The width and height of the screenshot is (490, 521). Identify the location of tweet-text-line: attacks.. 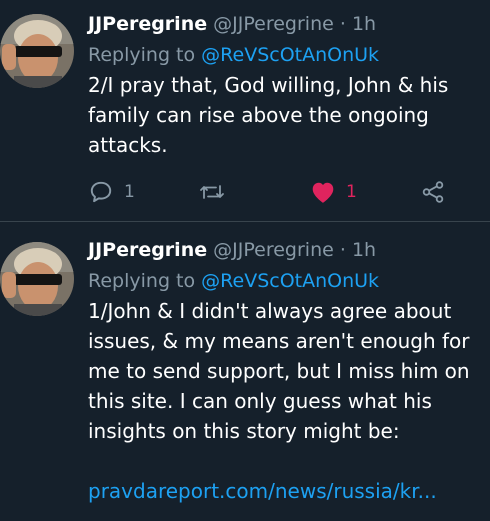
(128, 145).